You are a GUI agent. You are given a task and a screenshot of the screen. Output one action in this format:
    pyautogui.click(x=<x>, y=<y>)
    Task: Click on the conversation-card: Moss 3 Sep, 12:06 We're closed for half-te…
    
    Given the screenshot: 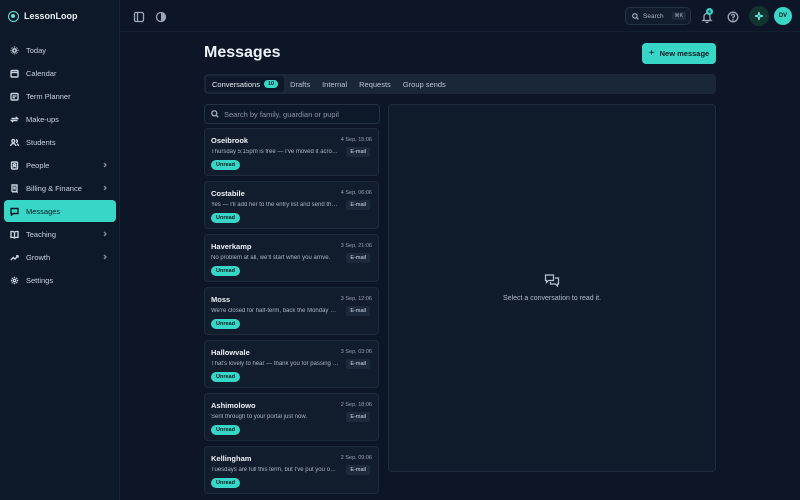 What is the action you would take?
    pyautogui.click(x=291, y=311)
    